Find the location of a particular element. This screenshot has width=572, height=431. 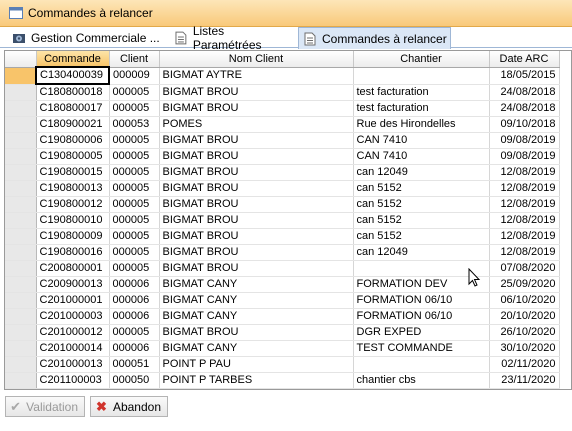

cell-client: 000053 is located at coordinates (134, 124).